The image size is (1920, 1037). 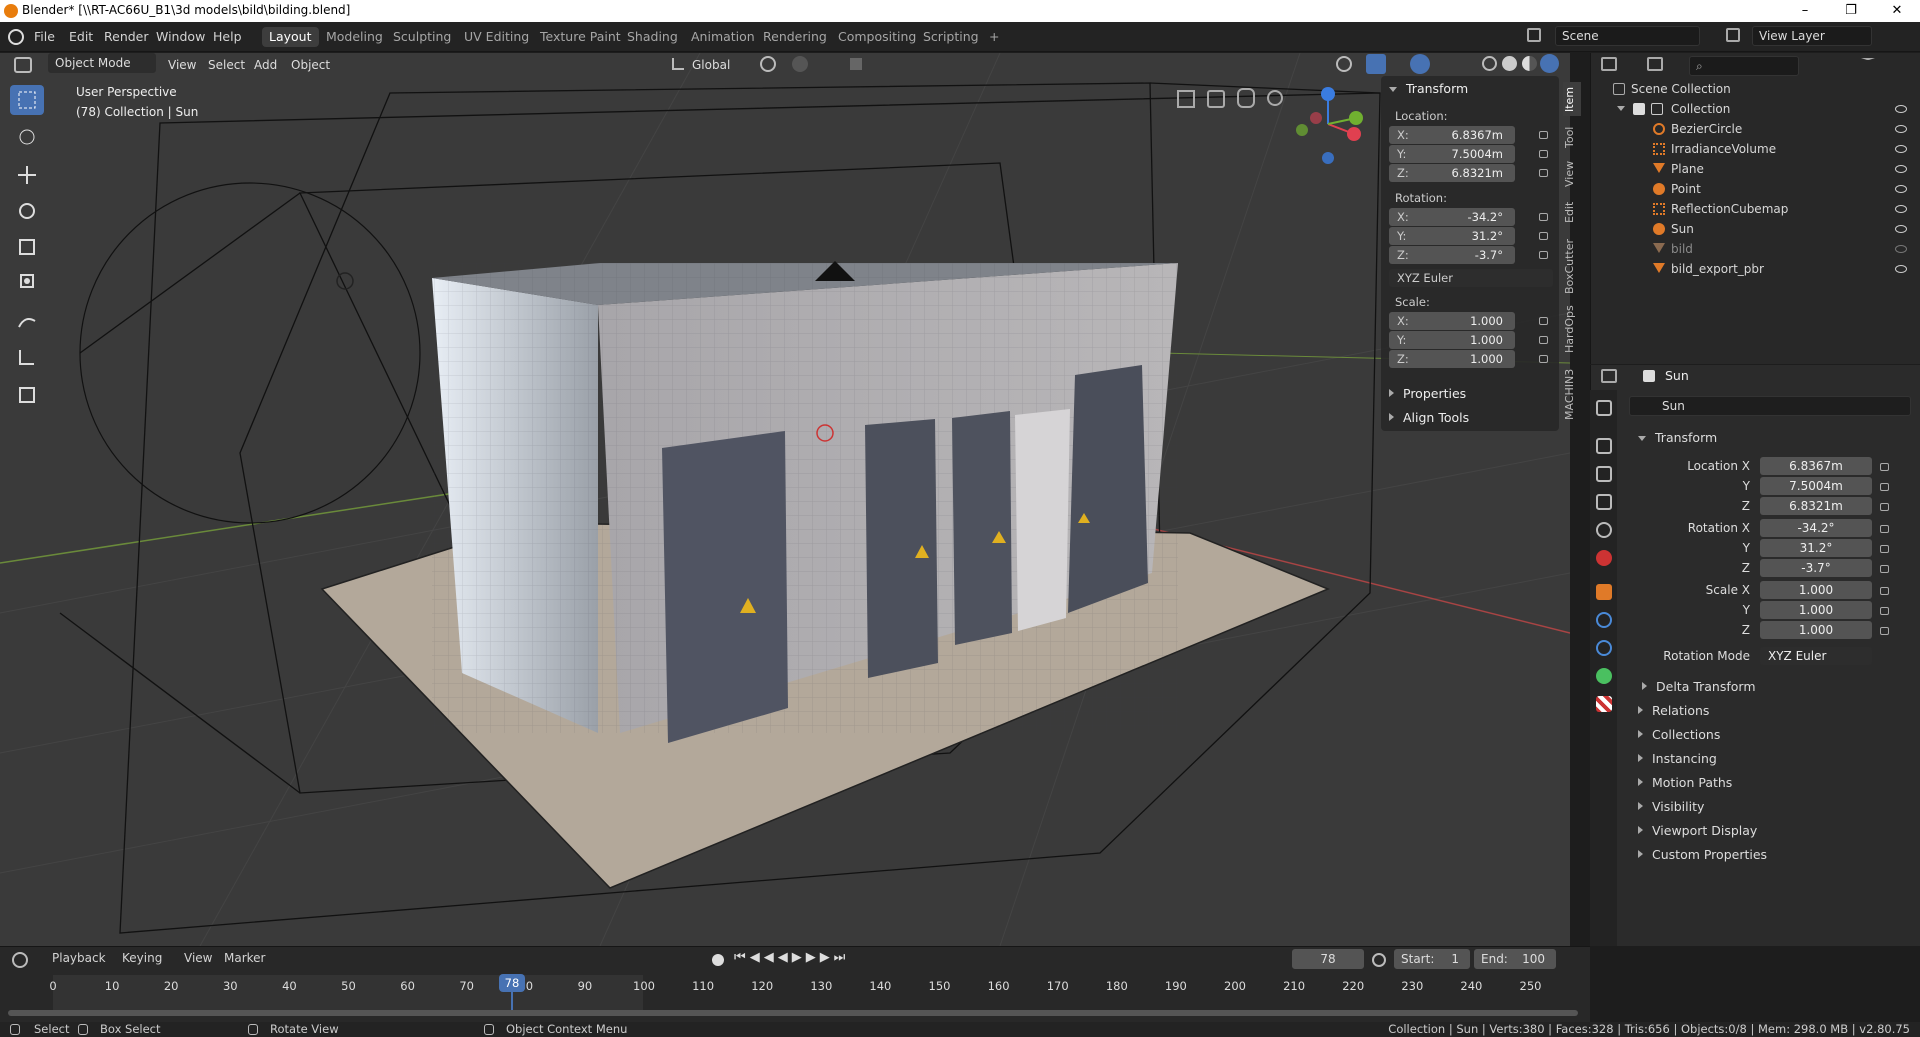 What do you see at coordinates (1755, 149) in the screenshot?
I see `outliner-item: IrradianceVolume` at bounding box center [1755, 149].